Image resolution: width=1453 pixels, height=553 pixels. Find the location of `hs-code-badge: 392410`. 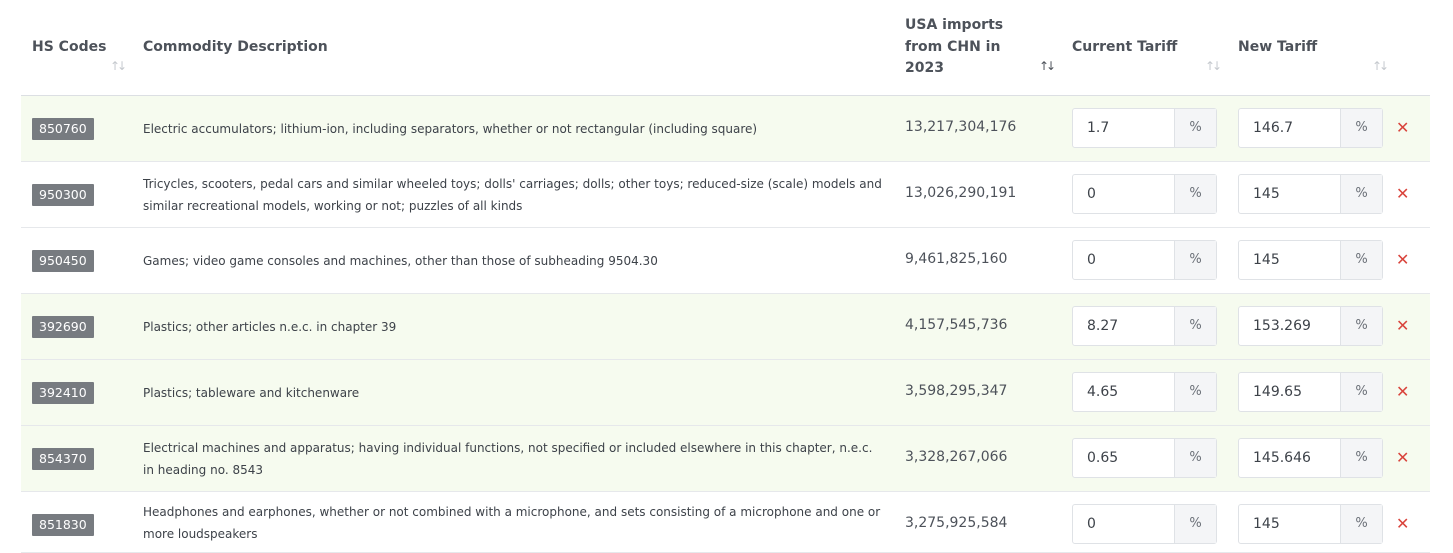

hs-code-badge: 392410 is located at coordinates (63, 393).